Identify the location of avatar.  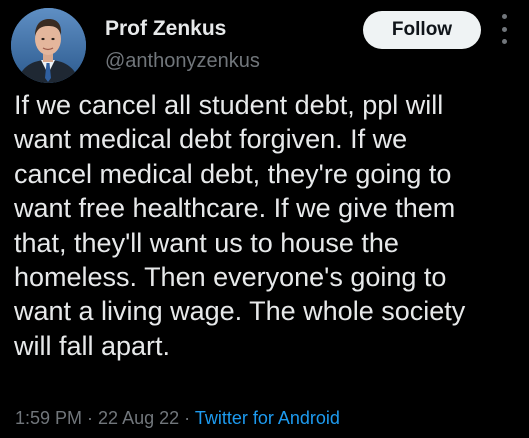
(48, 45).